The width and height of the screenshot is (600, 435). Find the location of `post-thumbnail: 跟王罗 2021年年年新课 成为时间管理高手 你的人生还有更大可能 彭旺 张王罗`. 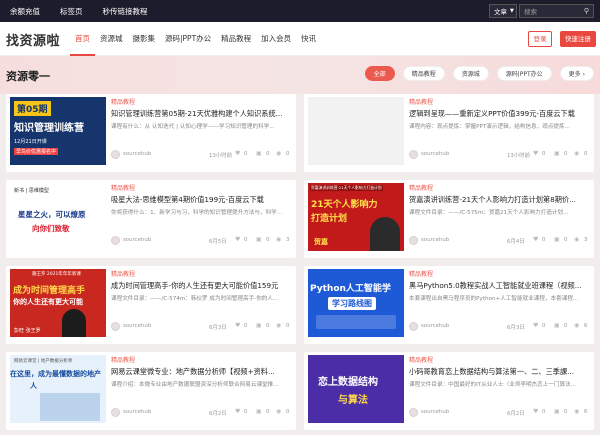

post-thumbnail: 跟王罗 2021年年年新课 成为时间管理高手 你的人生还有更大可能 彭旺 张王罗 is located at coordinates (58, 303).